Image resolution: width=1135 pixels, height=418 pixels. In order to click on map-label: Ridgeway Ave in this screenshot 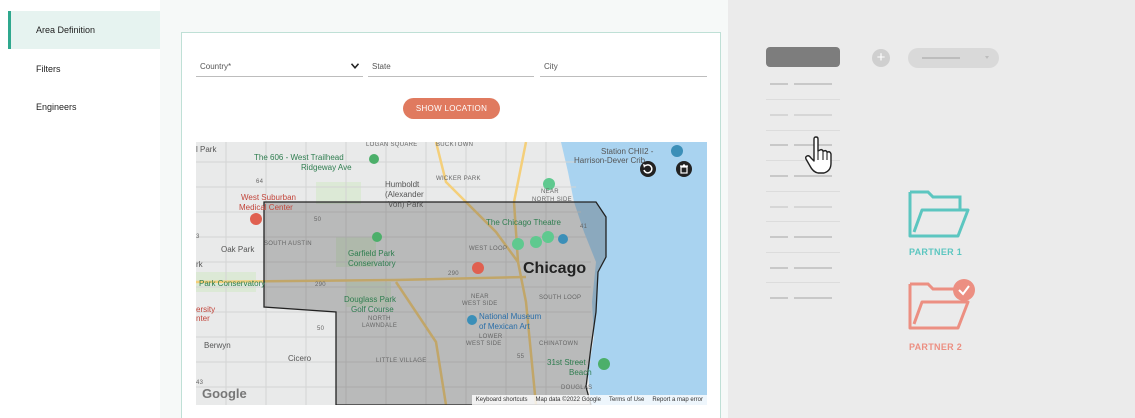, I will do `click(326, 167)`.